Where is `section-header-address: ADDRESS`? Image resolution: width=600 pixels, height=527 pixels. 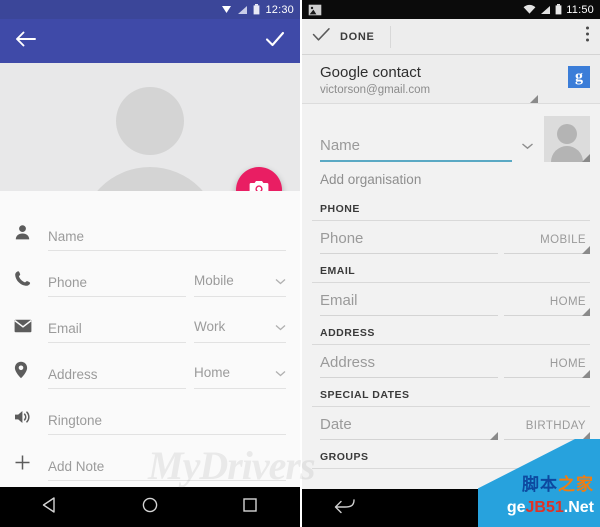 section-header-address: ADDRESS is located at coordinates (451, 333).